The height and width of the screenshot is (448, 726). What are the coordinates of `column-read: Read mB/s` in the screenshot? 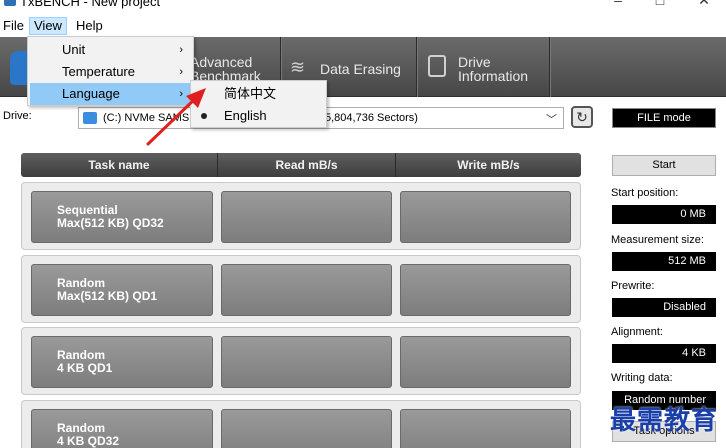 It's located at (306, 165).